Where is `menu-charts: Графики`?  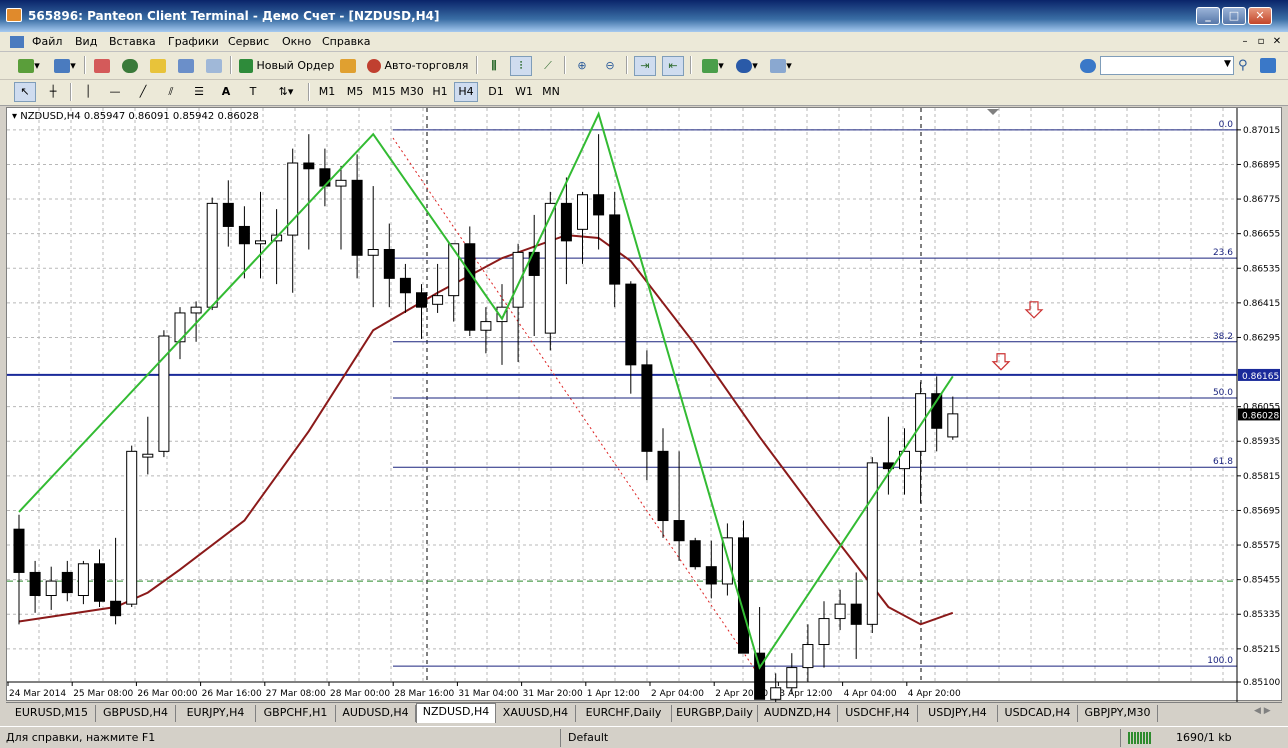 menu-charts: Графики is located at coordinates (193, 41).